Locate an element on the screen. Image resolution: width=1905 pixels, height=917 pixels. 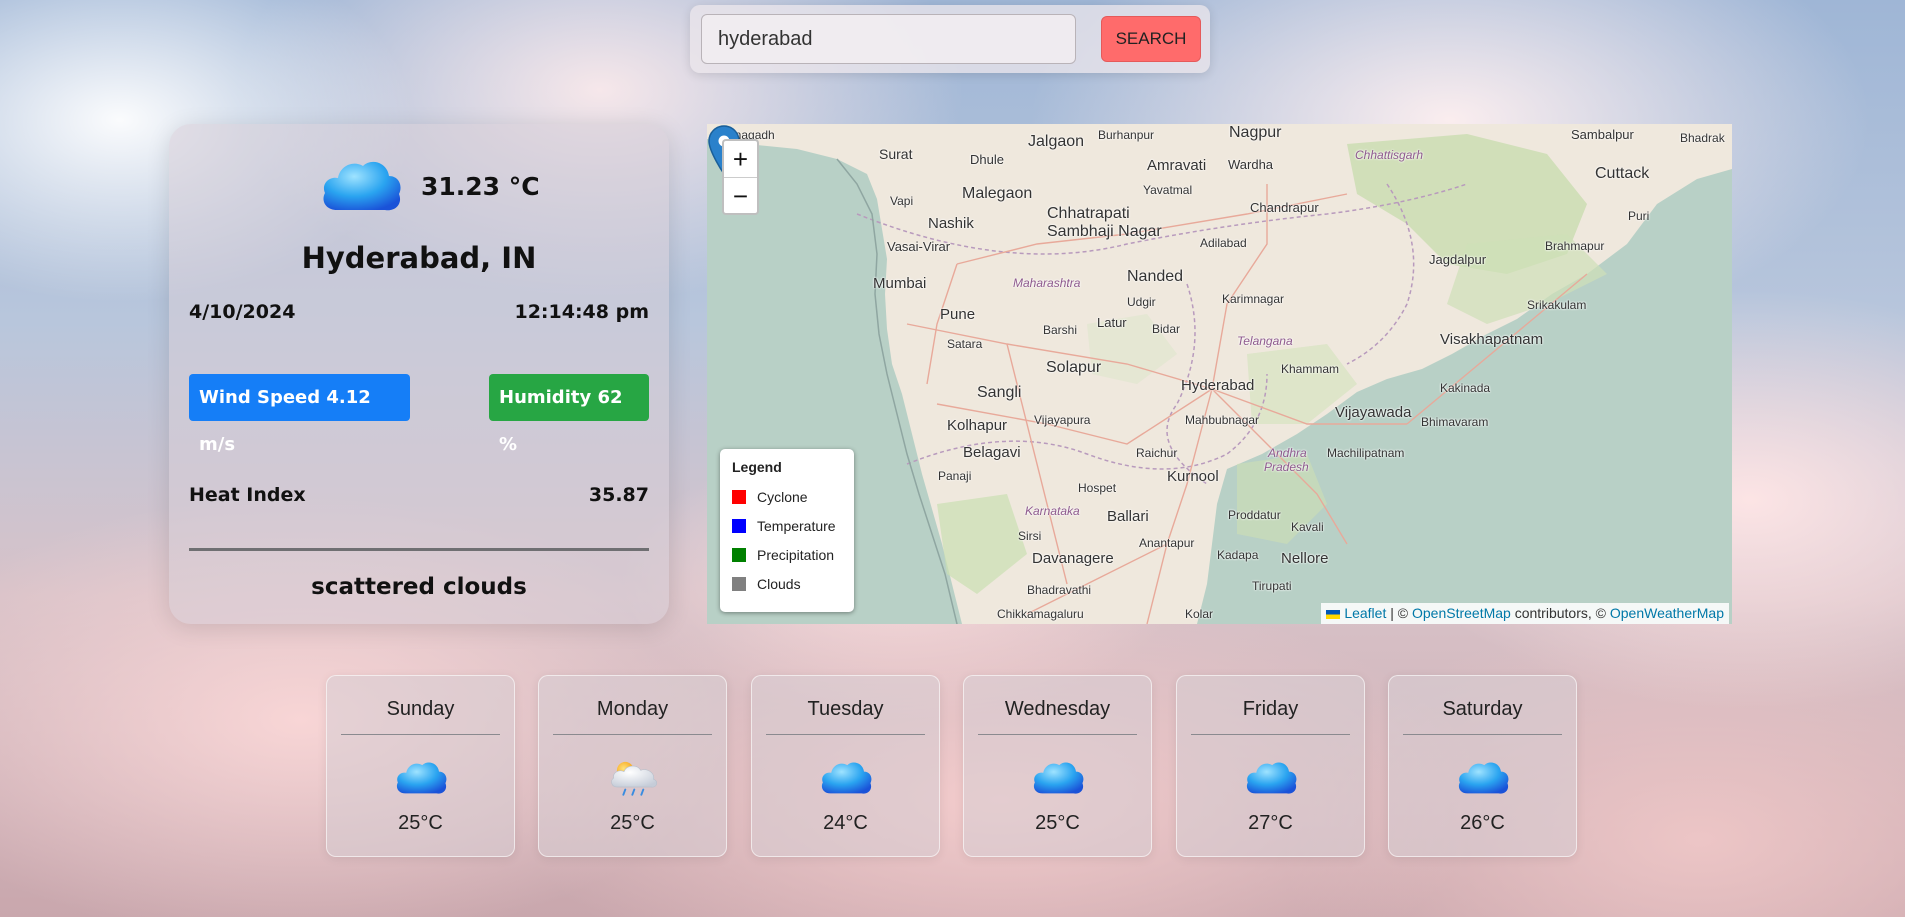
forecast-day: Sunday is located at coordinates (420, 709).